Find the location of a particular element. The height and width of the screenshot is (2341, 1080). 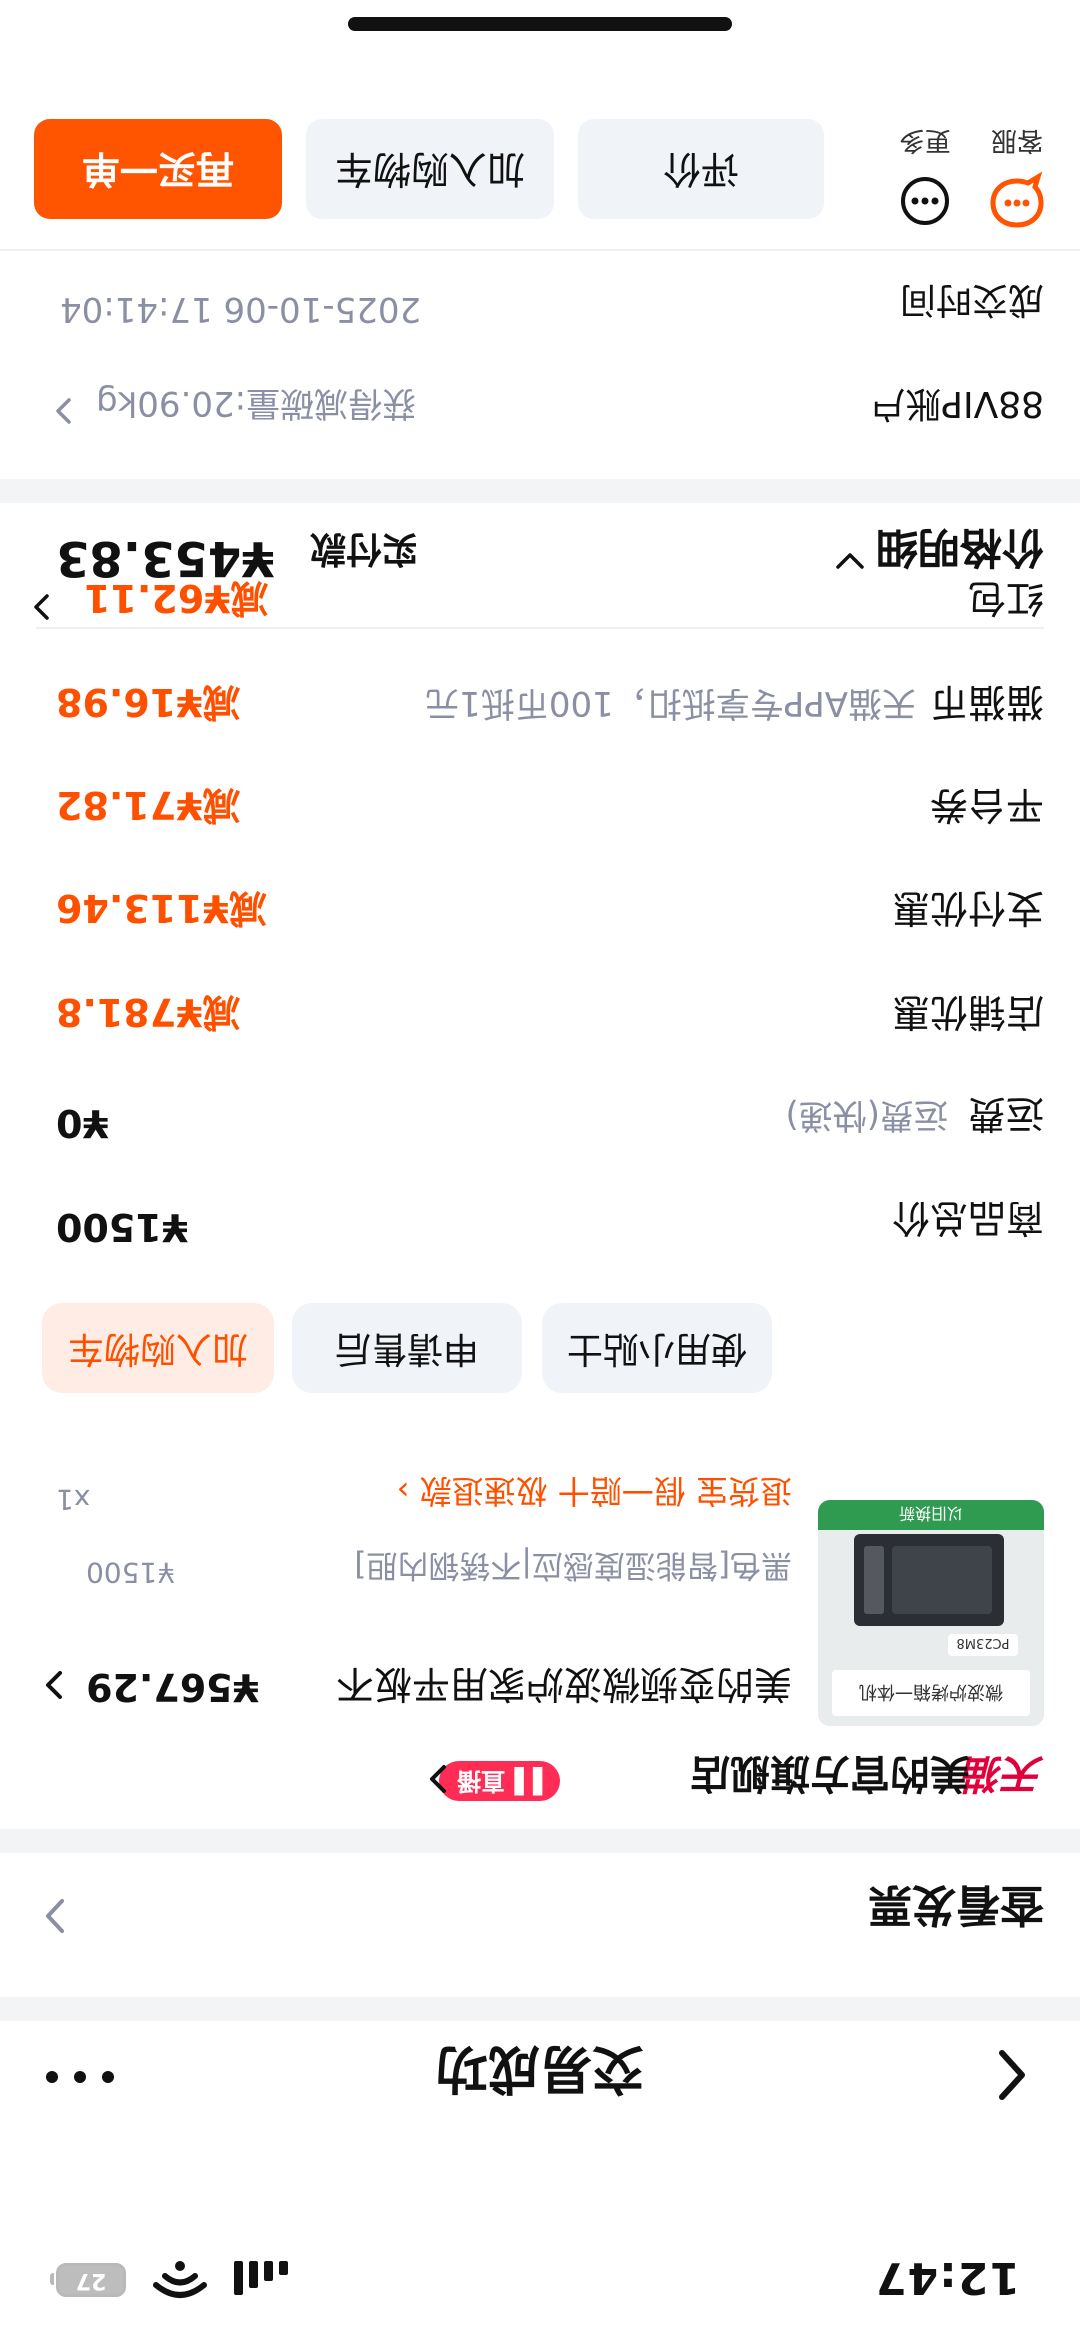

original-price: ¥1500 is located at coordinates (131, 1572).